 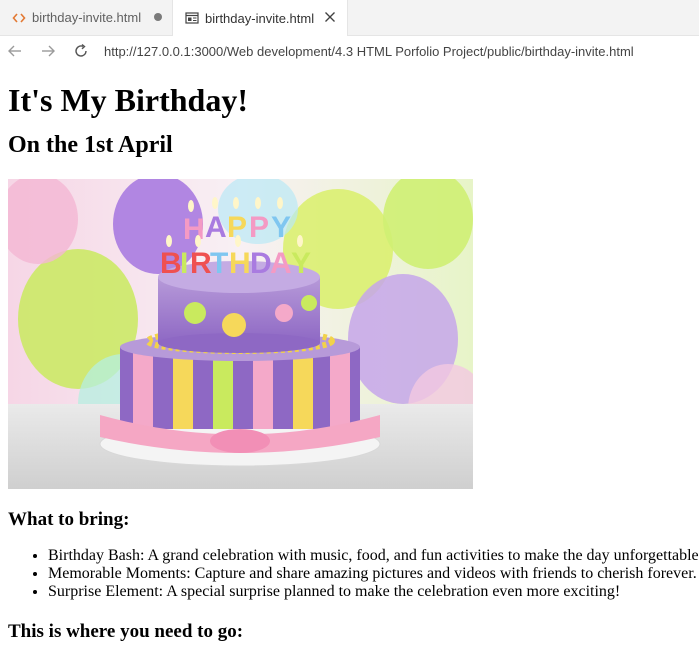 I want to click on svg-text: T, so click(x=219, y=263).